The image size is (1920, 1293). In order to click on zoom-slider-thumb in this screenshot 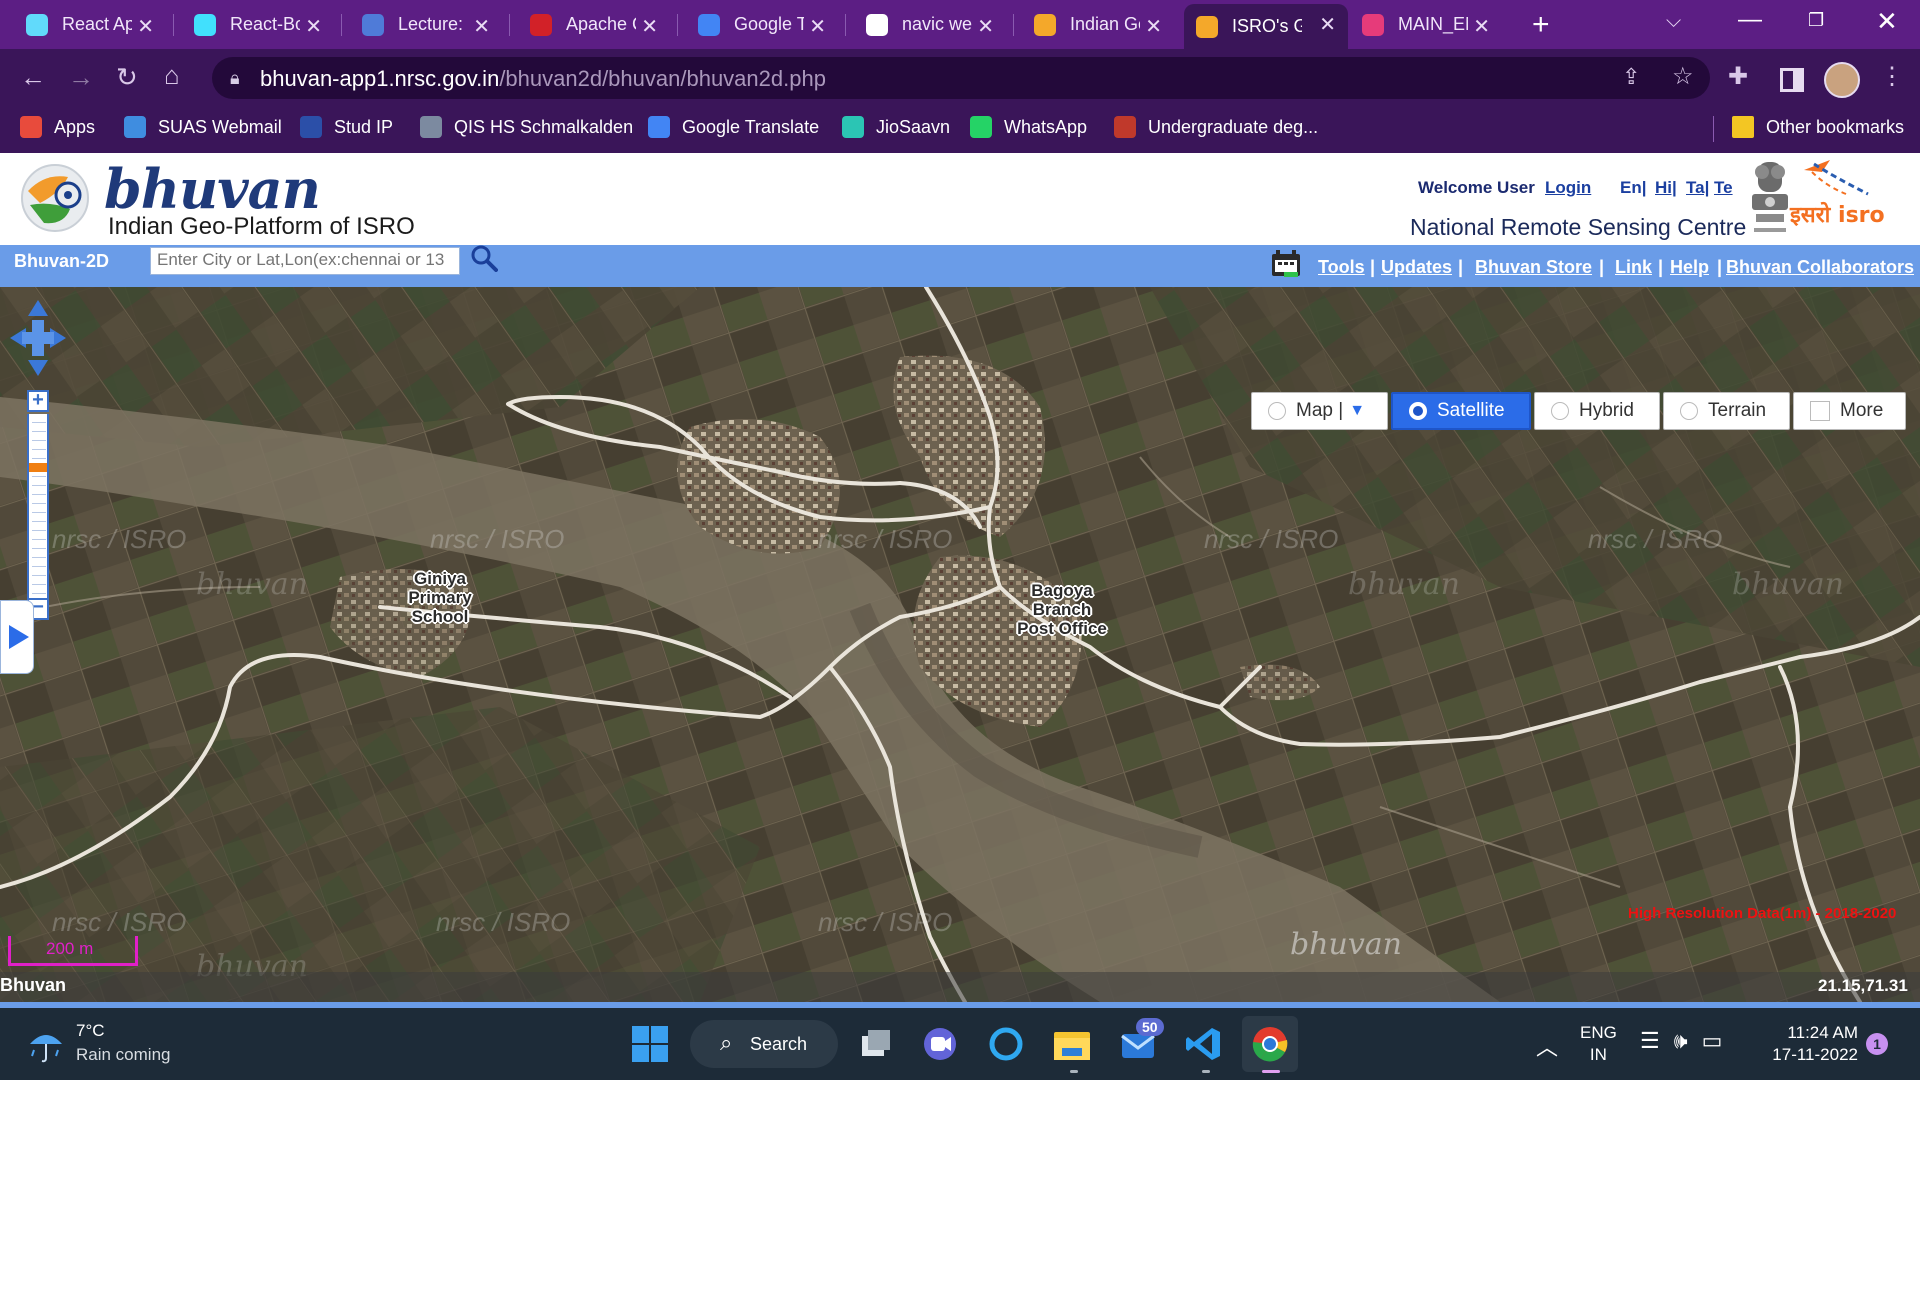, I will do `click(38, 467)`.